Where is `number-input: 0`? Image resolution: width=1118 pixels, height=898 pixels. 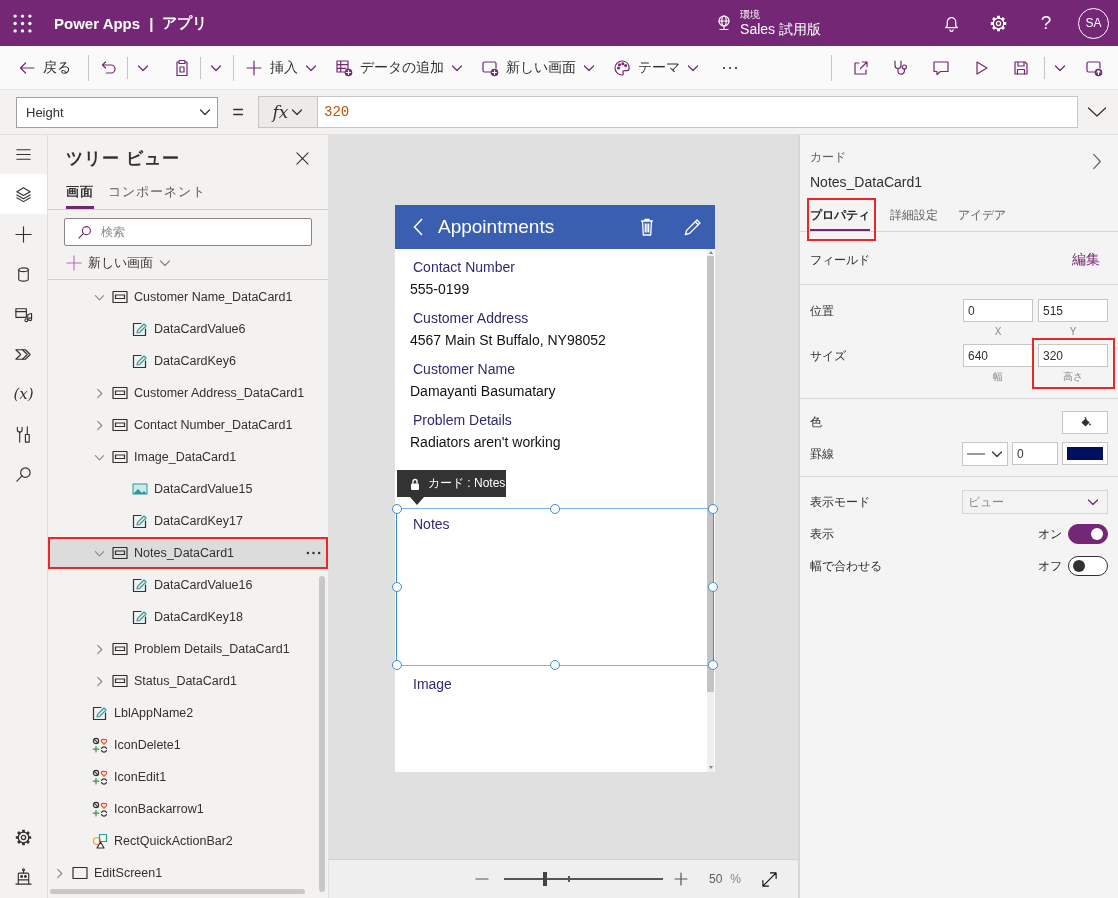
number-input: 0 is located at coordinates (998, 310).